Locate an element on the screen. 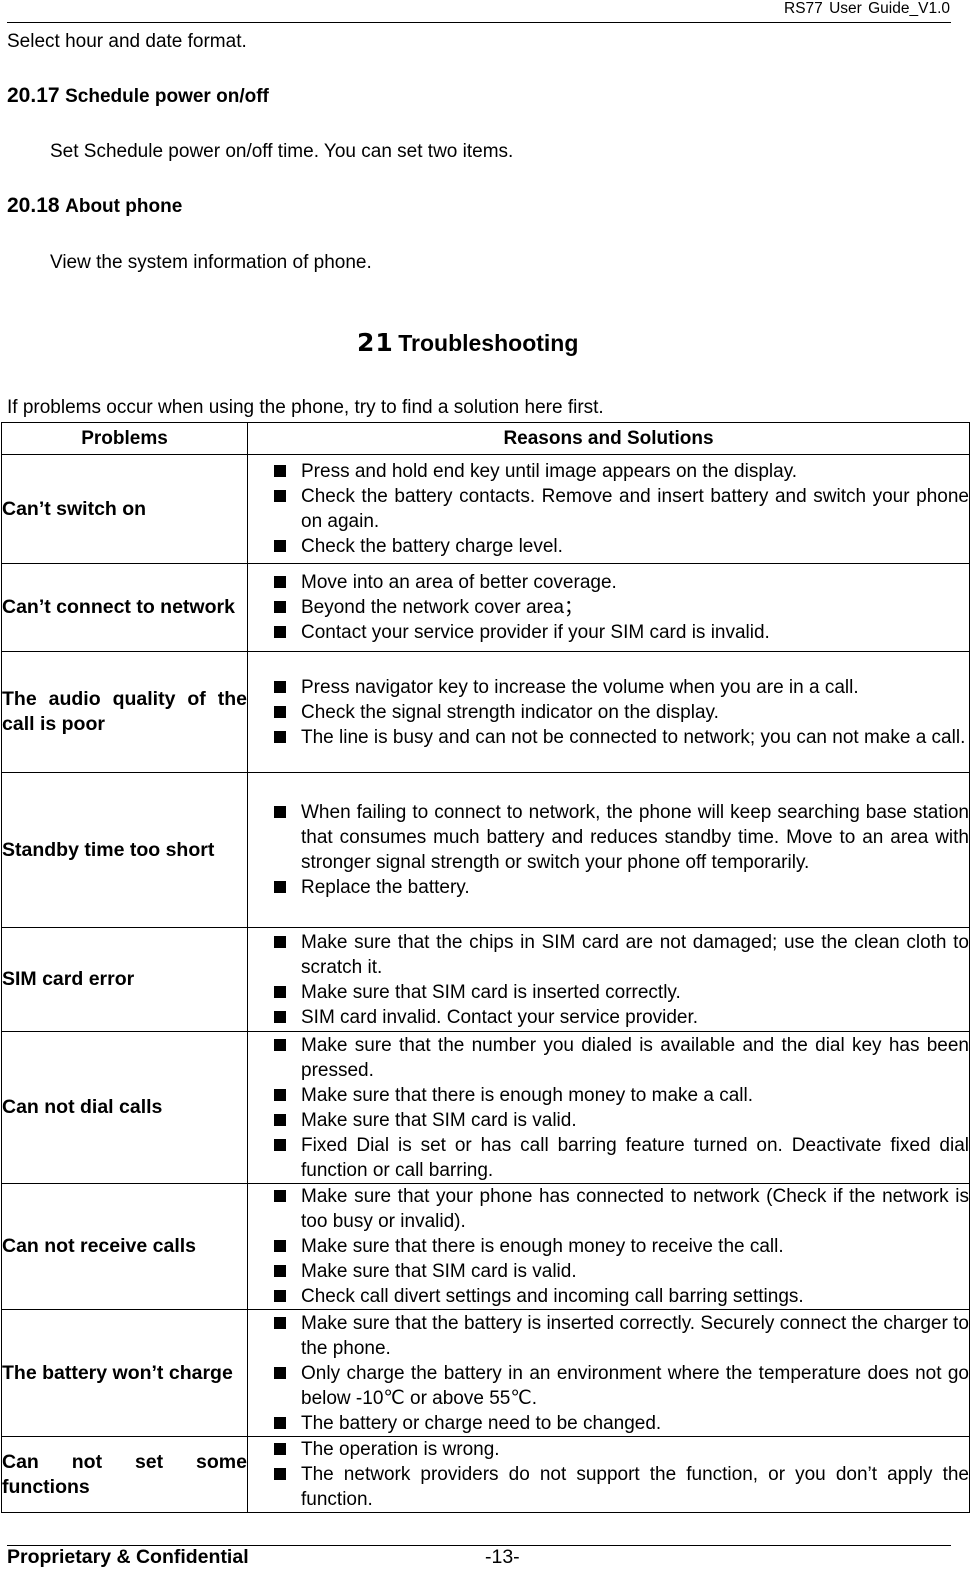  problem-label: Standby time too short is located at coordinates (108, 849).